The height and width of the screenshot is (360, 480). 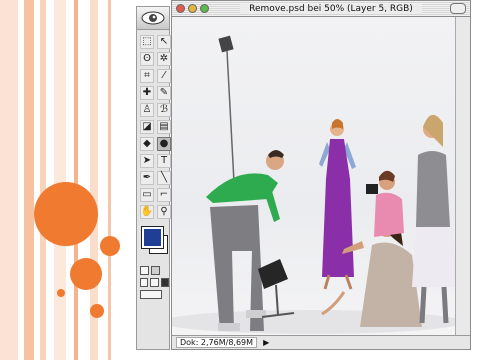 I want to click on toolbox-header, so click(x=153, y=18).